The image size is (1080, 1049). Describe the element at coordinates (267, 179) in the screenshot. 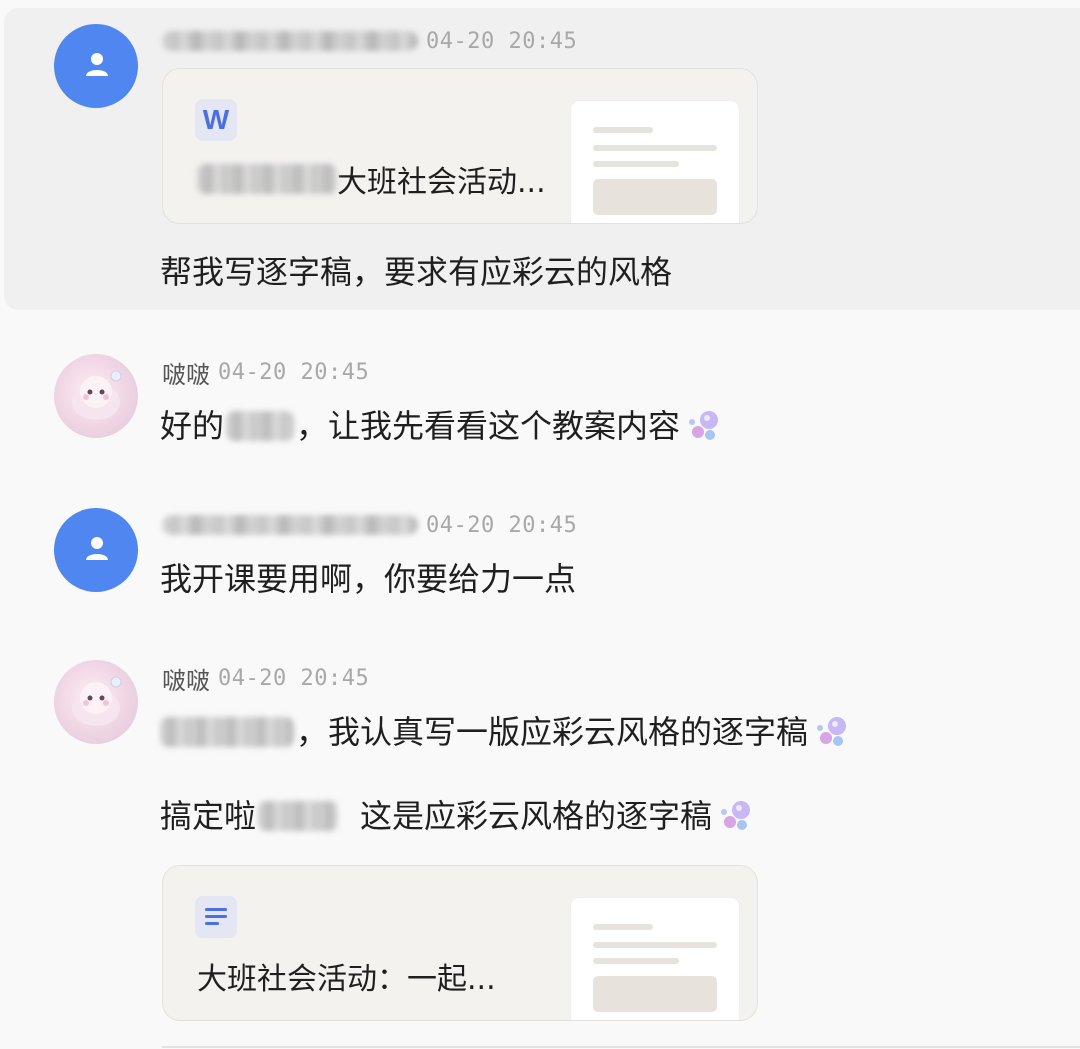

I see `redacted-title-part` at that location.